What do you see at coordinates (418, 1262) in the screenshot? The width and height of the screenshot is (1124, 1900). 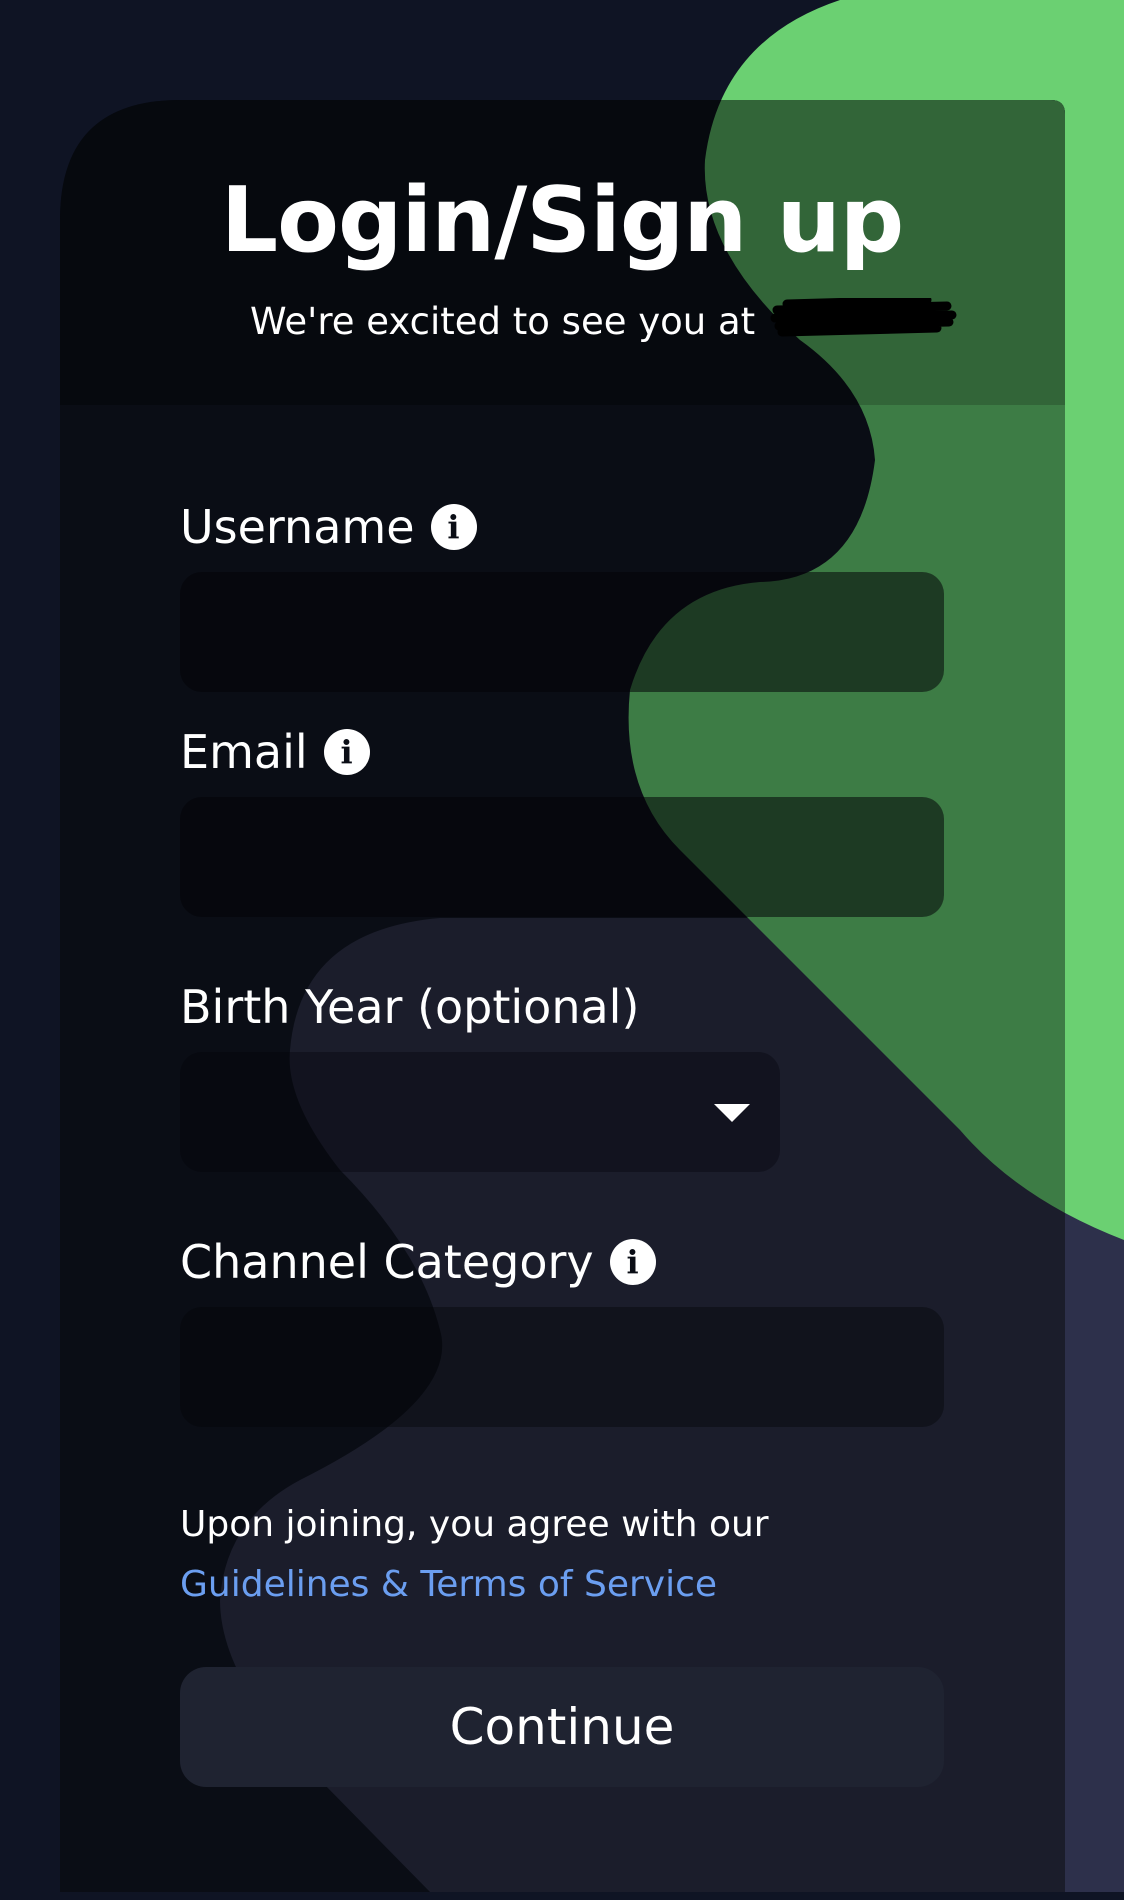 I see `channel-category-label: Channel Category i` at bounding box center [418, 1262].